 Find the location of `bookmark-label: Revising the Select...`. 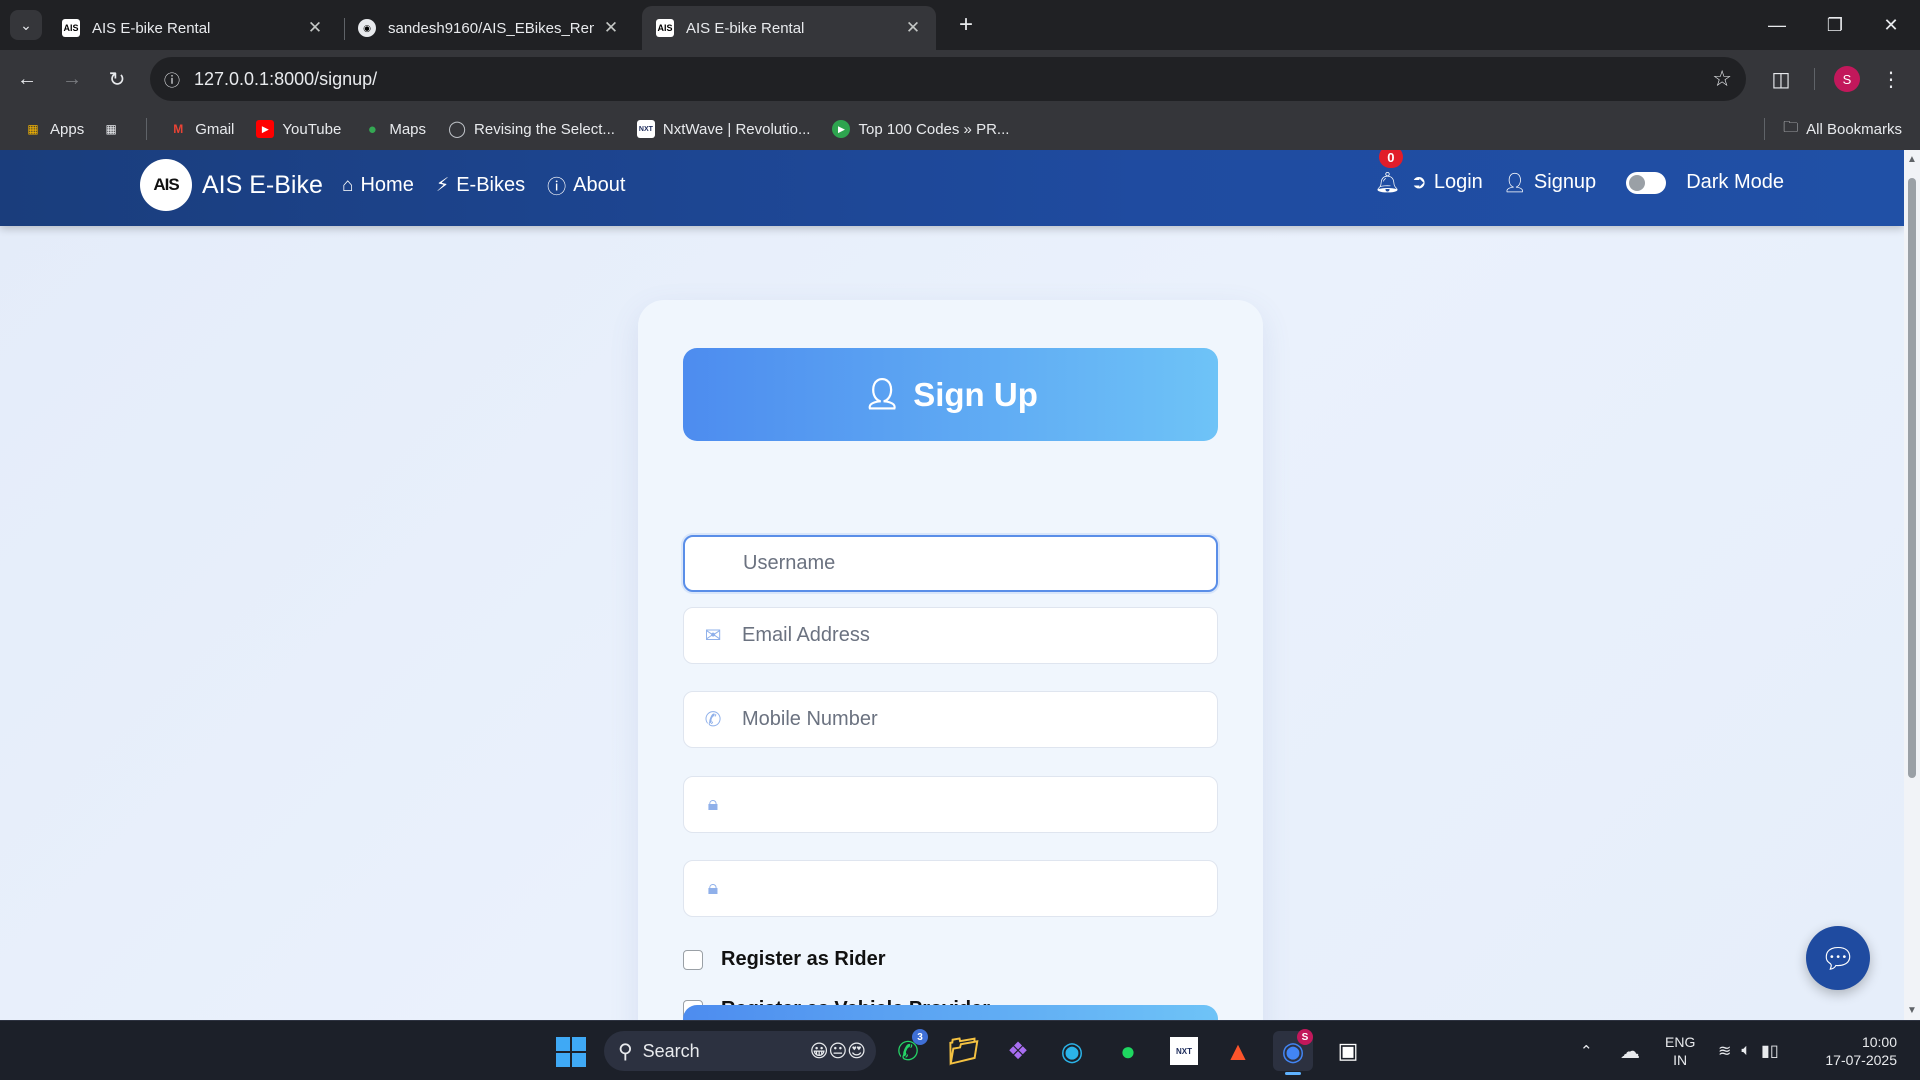

bookmark-label: Revising the Select... is located at coordinates (544, 129).